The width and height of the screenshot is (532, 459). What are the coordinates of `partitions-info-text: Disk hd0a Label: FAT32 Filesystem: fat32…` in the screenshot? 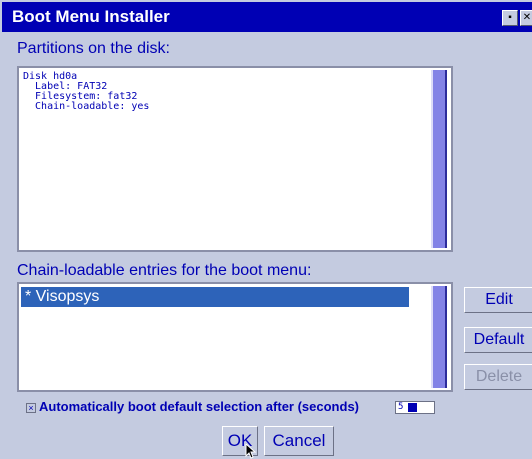 It's located at (86, 91).